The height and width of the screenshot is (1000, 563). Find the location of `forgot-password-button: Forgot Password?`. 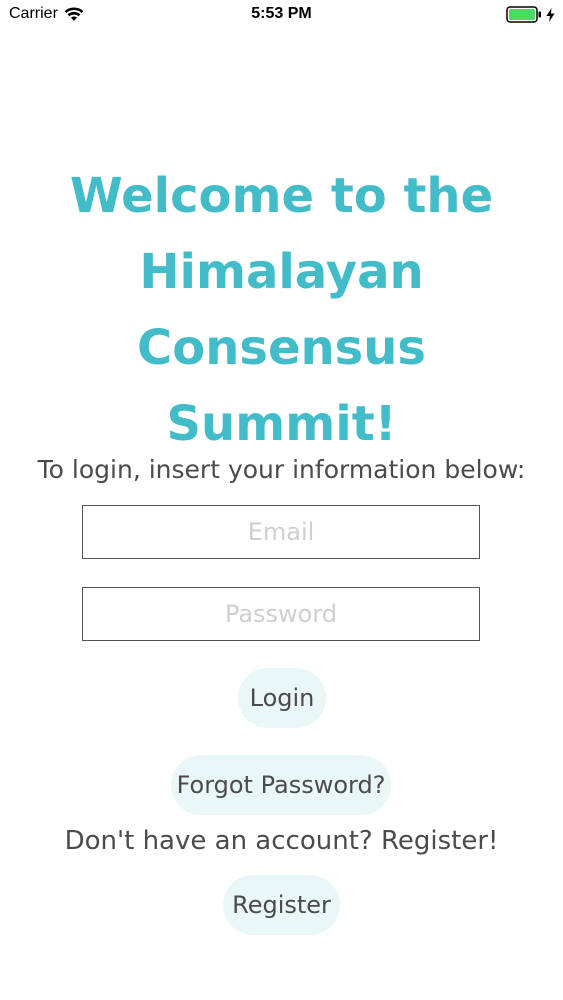

forgot-password-button: Forgot Password? is located at coordinates (281, 785).